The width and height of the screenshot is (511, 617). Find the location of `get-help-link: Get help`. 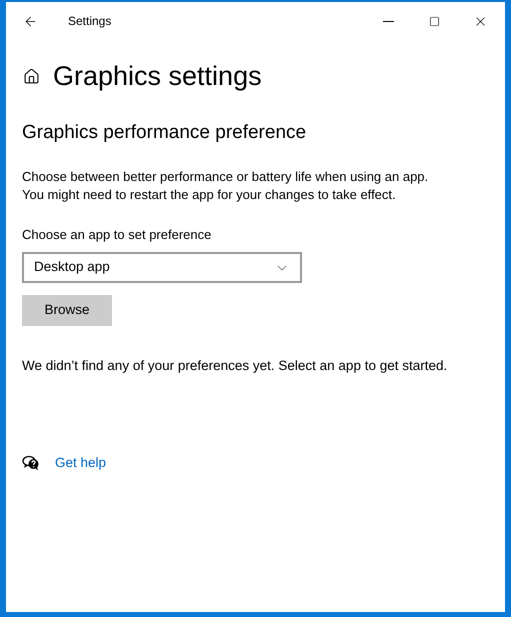

get-help-link: Get help is located at coordinates (80, 463).